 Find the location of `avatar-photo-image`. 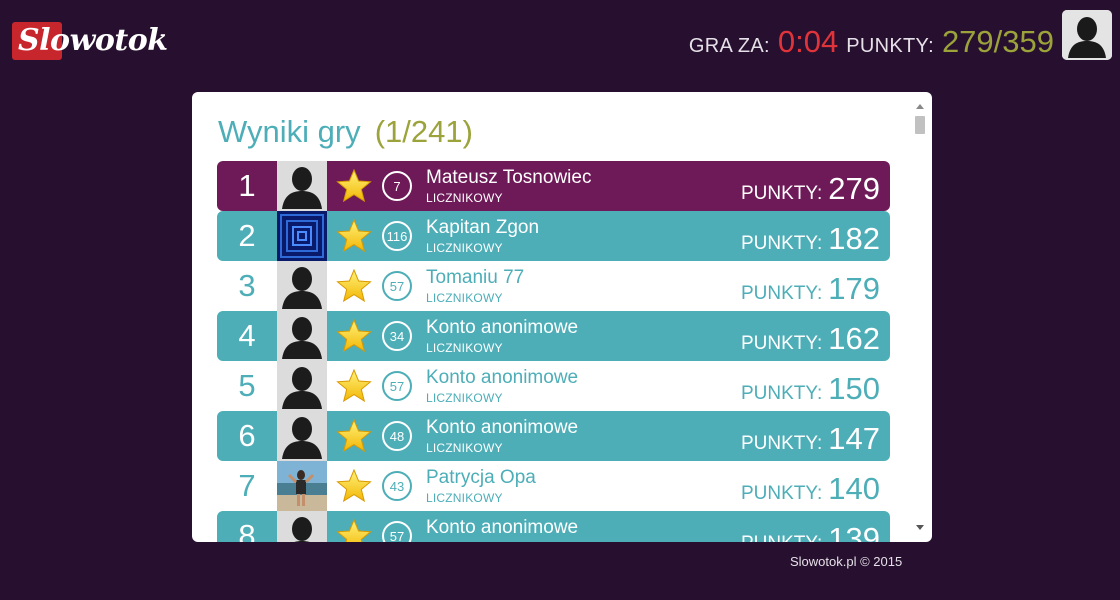

avatar-photo-image is located at coordinates (302, 486).